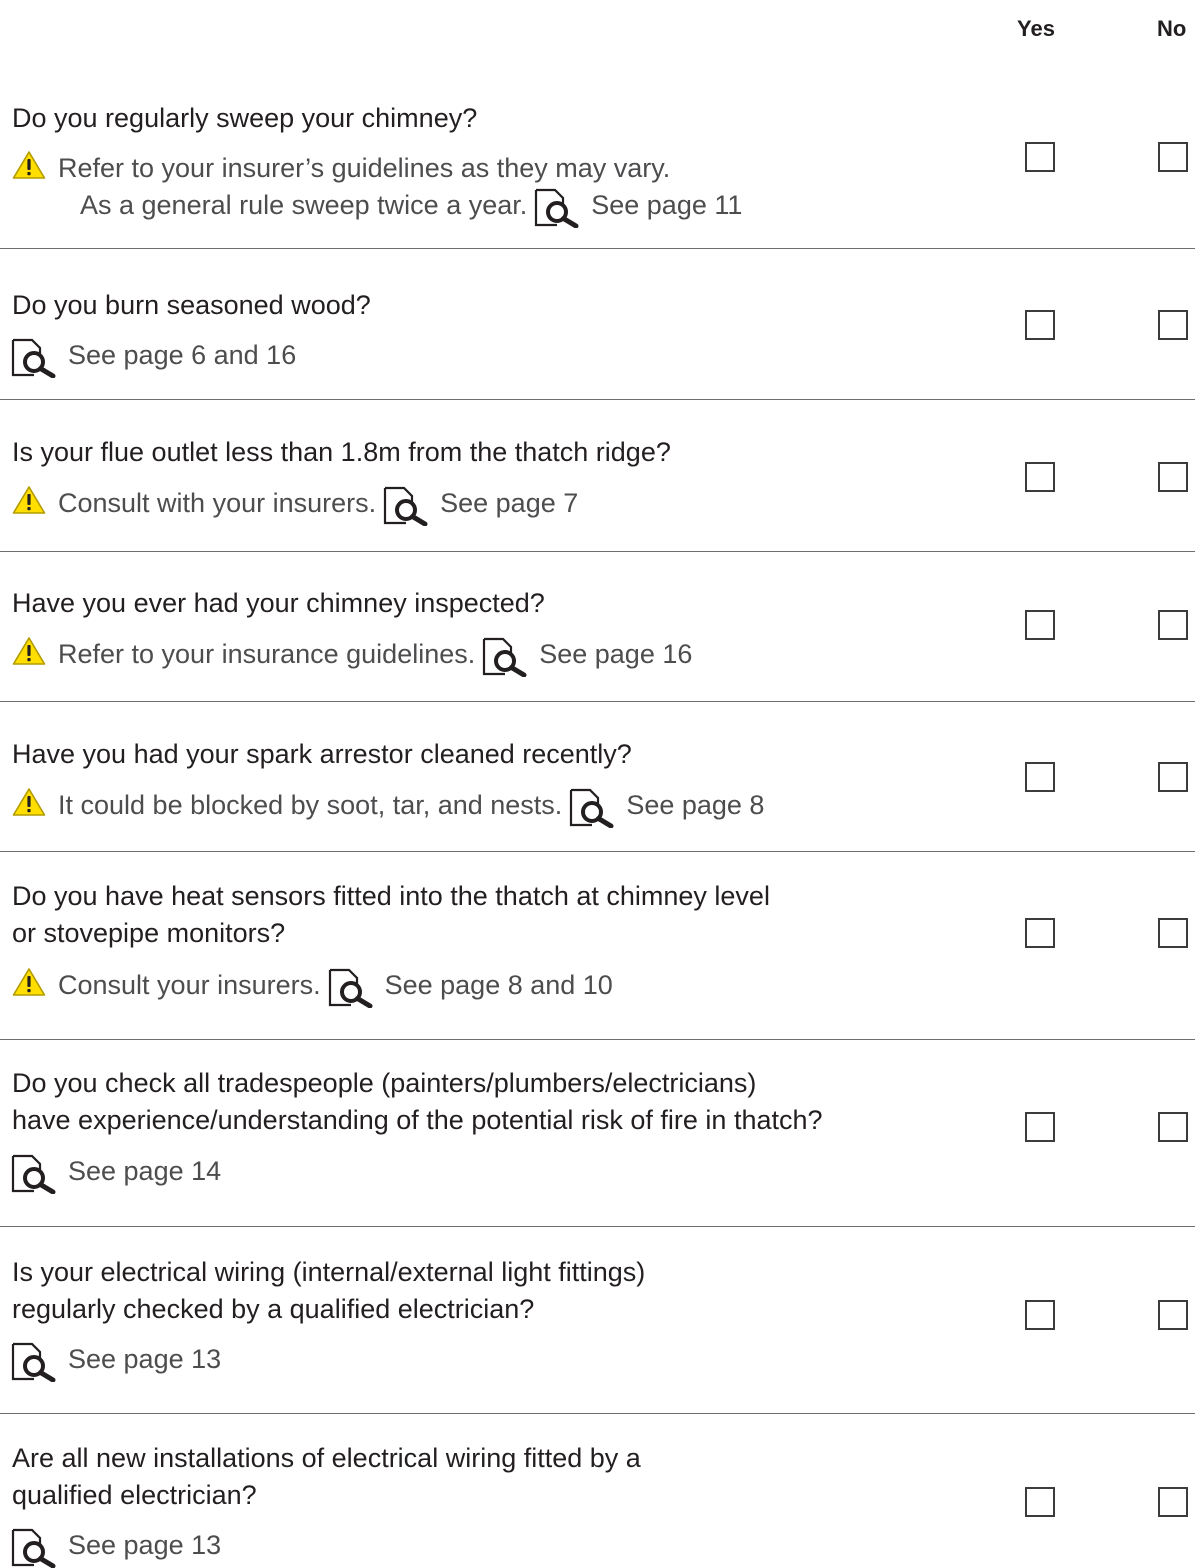 The width and height of the screenshot is (1195, 1568). Describe the element at coordinates (134, 1495) in the screenshot. I see `question-text-line-2: qualified electrician?` at that location.